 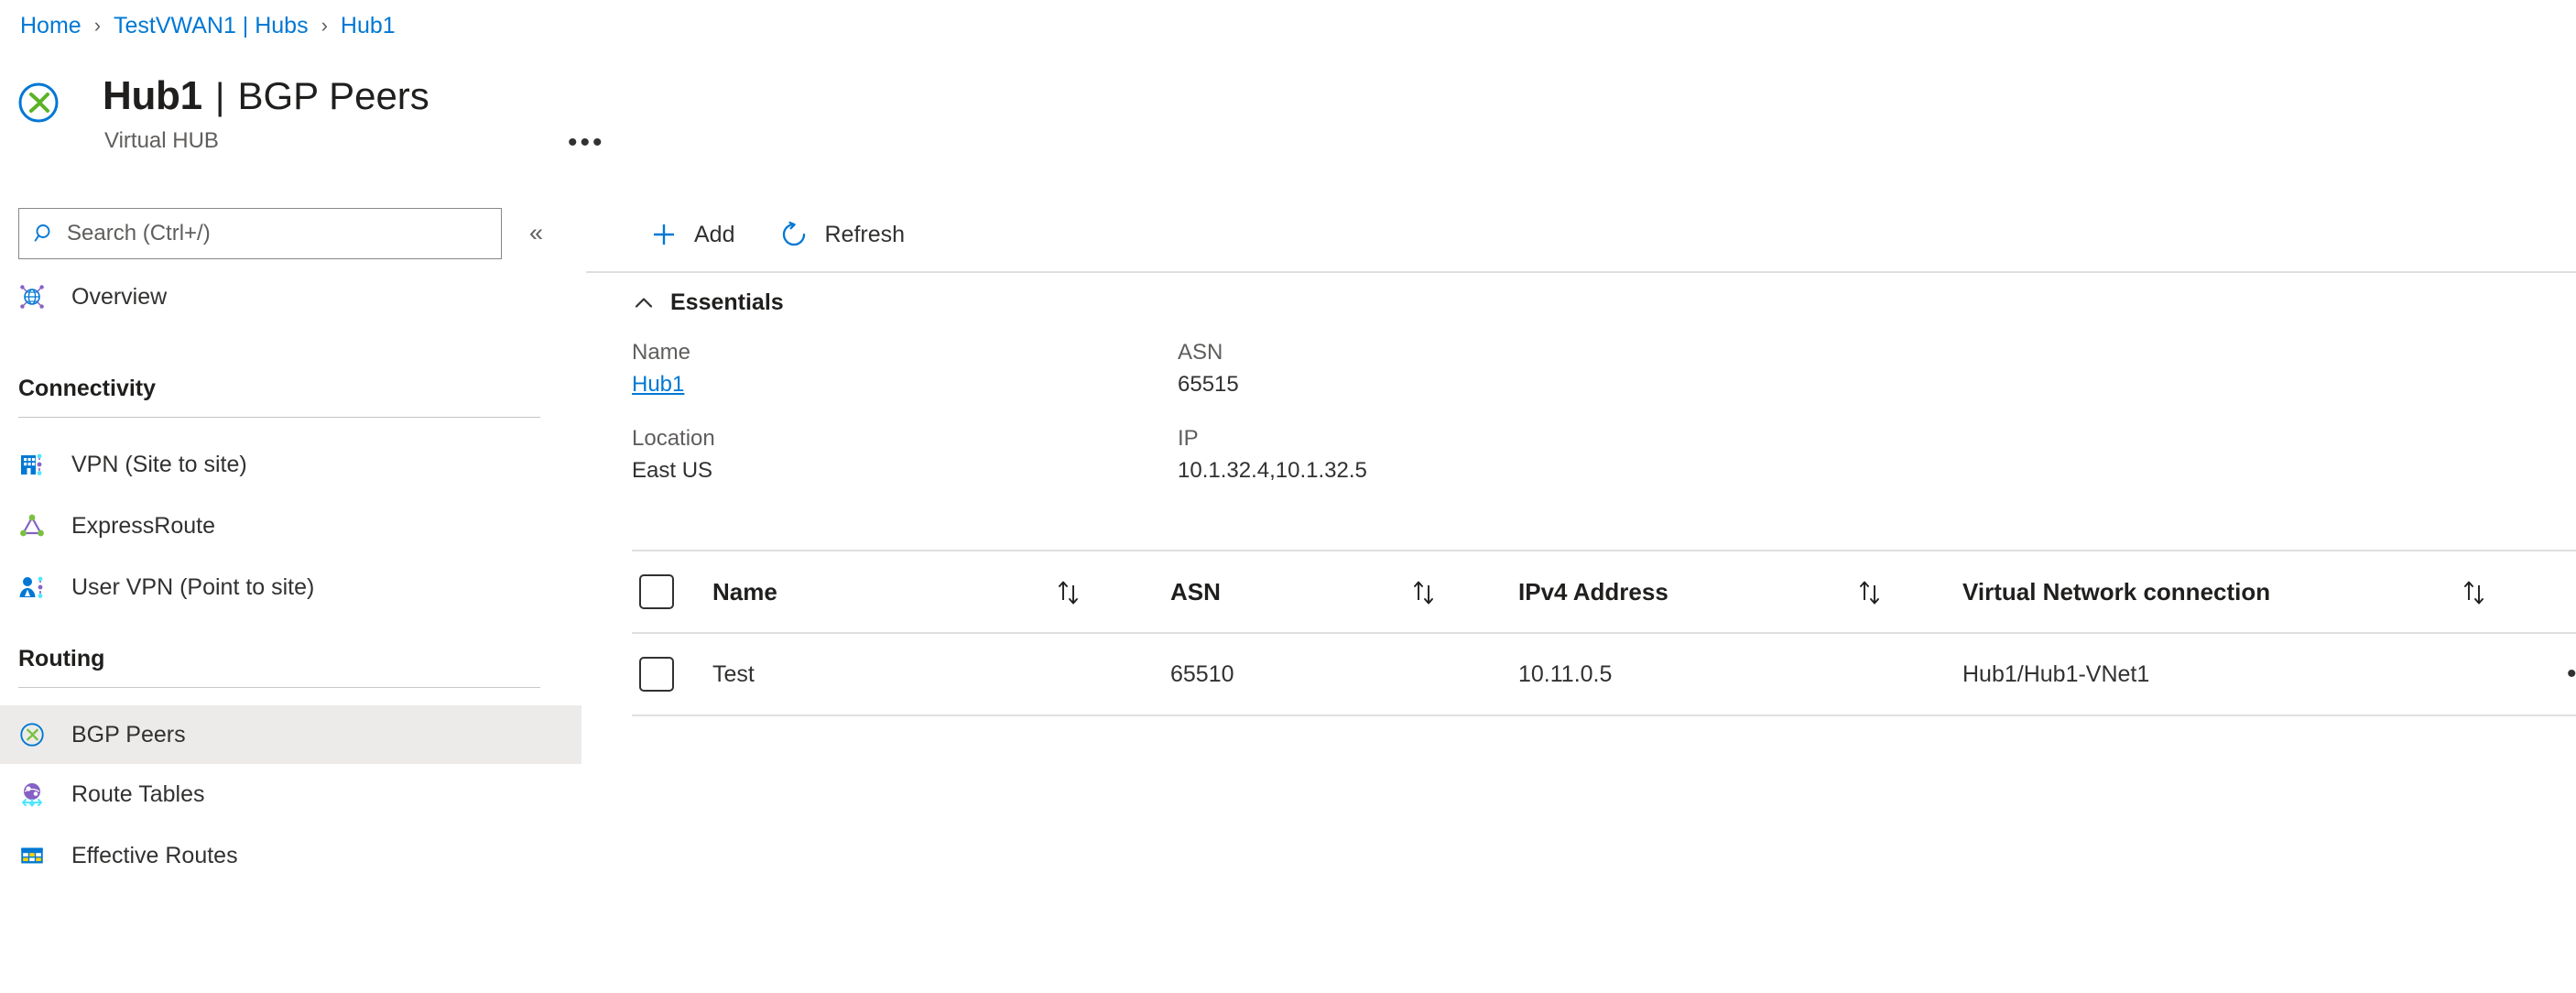 I want to click on essentials-title: Essentials, so click(x=727, y=302).